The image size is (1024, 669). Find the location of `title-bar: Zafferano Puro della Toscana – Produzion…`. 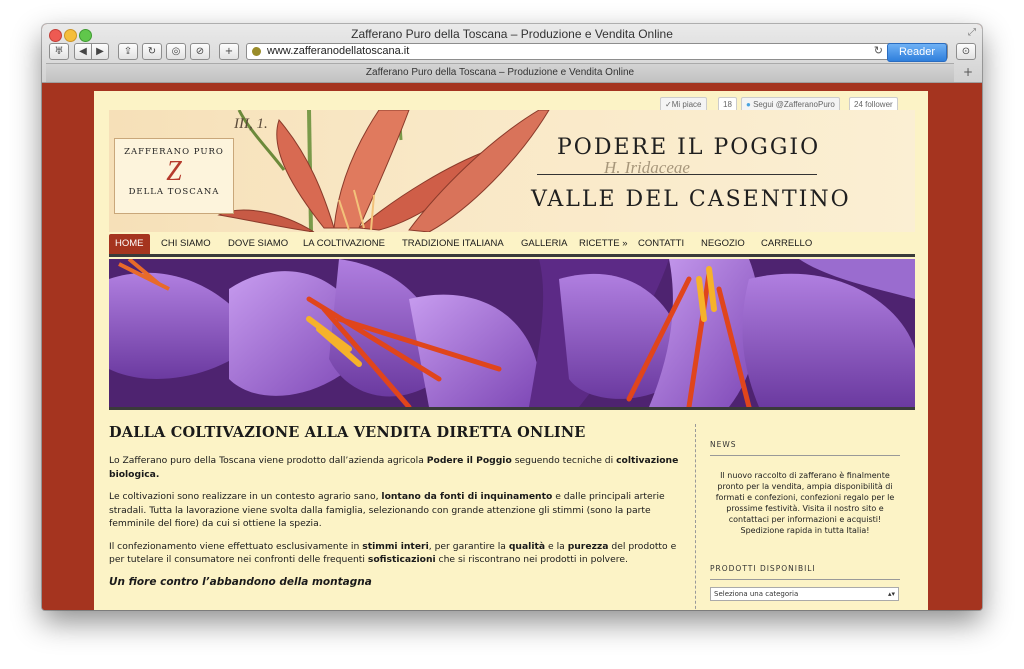

title-bar: Zafferano Puro della Toscana – Produzion… is located at coordinates (512, 53).